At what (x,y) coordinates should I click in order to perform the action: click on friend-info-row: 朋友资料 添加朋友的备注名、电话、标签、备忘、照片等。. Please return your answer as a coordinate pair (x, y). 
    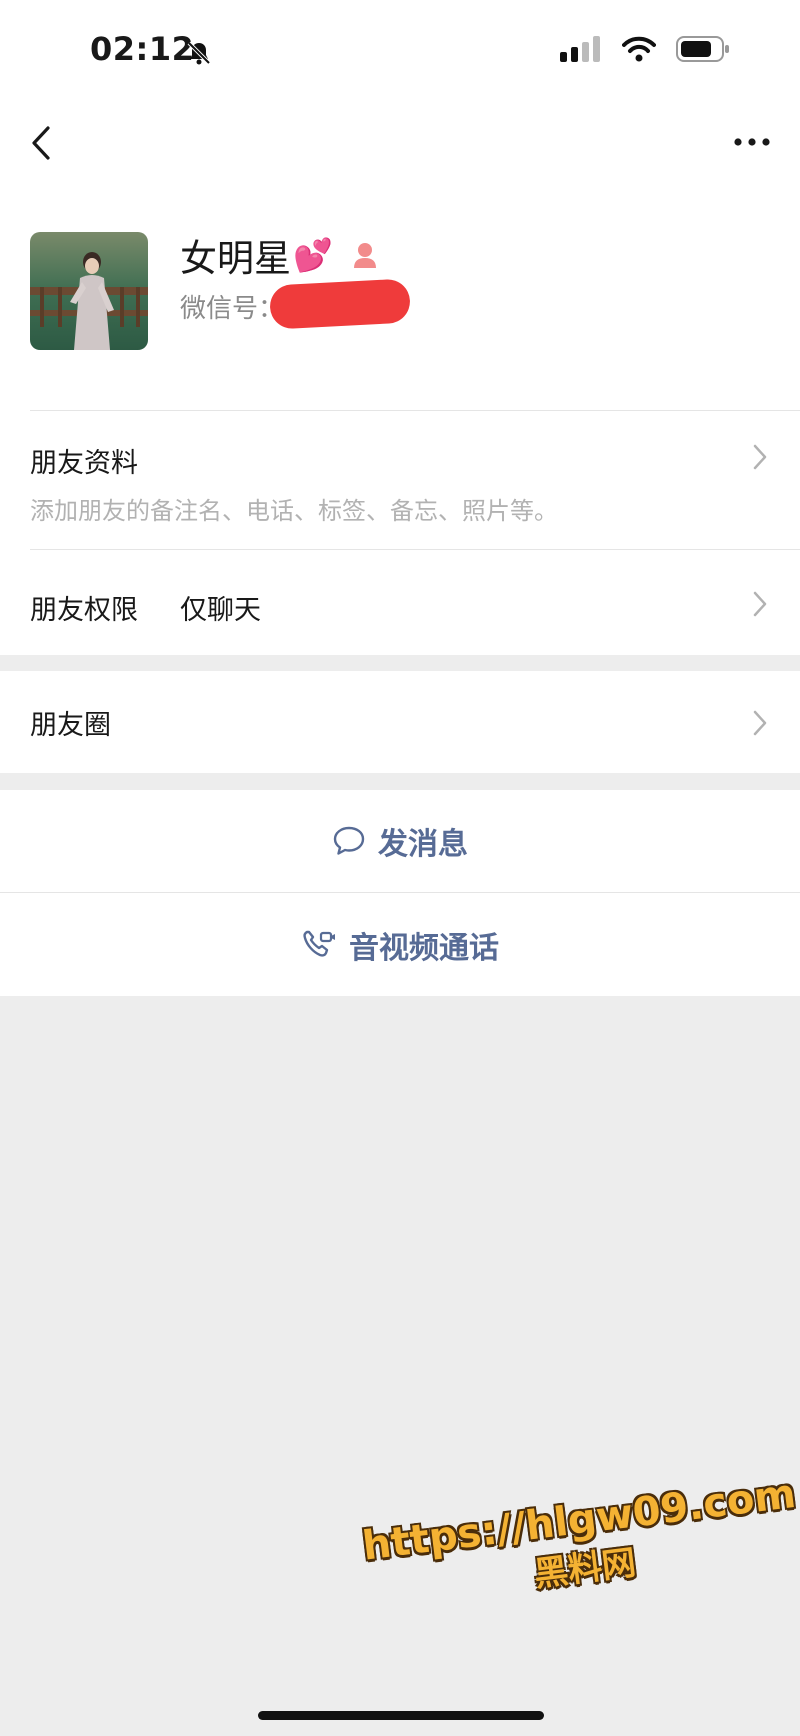
    Looking at the image, I should click on (400, 480).